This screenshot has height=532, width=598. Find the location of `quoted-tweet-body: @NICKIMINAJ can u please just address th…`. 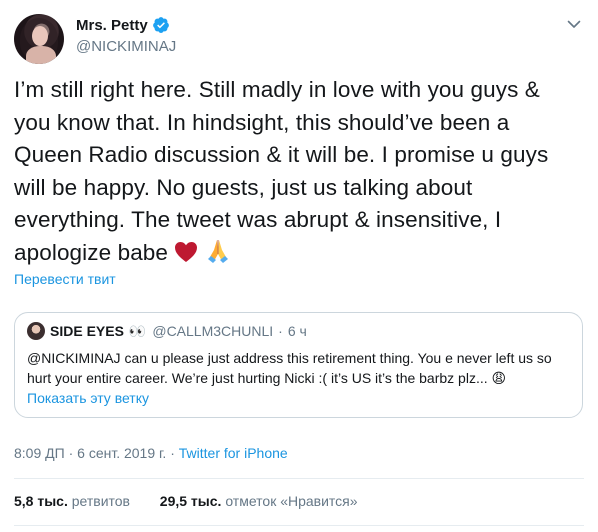

quoted-tweet-body: @NICKIMINAJ can u please just address th… is located at coordinates (289, 368).